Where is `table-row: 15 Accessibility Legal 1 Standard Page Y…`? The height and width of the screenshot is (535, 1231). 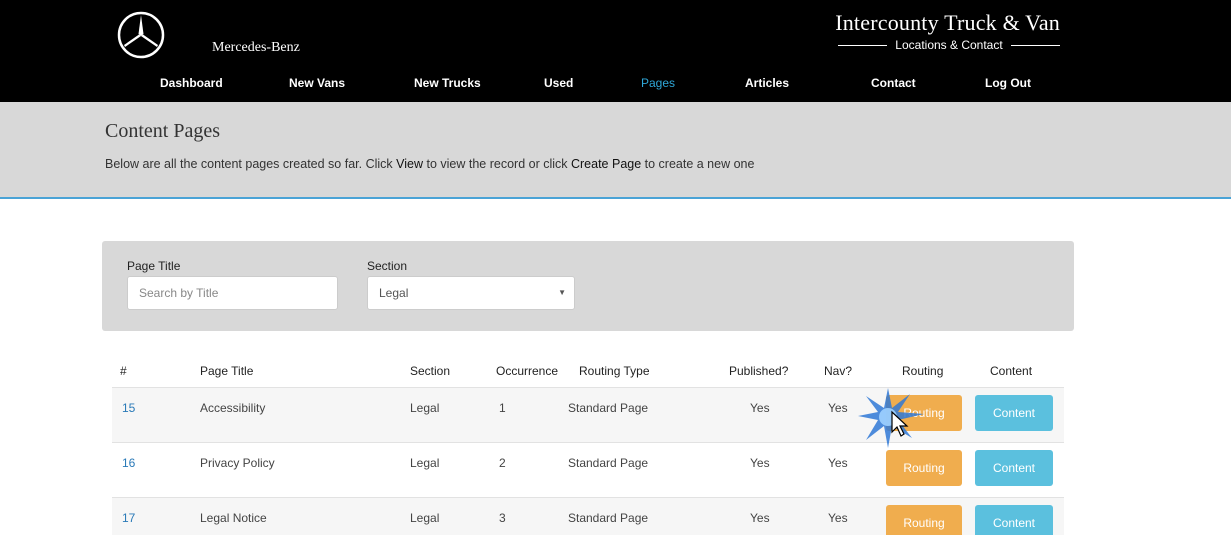
table-row: 15 Accessibility Legal 1 Standard Page Y… is located at coordinates (588, 414).